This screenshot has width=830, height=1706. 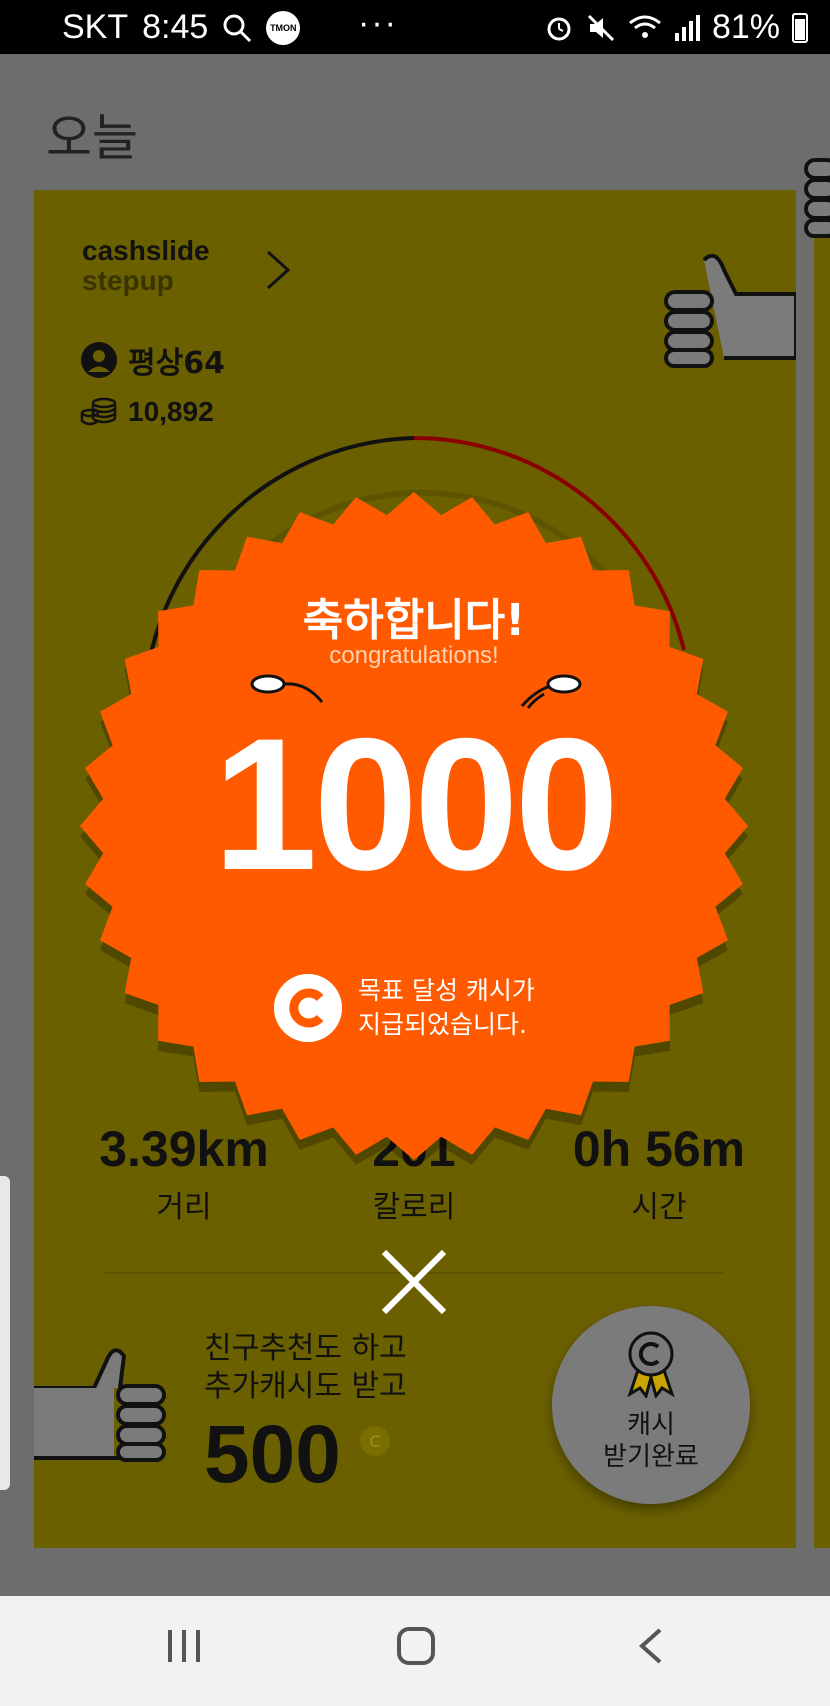 What do you see at coordinates (184, 1646) in the screenshot?
I see `recent-apps-button` at bounding box center [184, 1646].